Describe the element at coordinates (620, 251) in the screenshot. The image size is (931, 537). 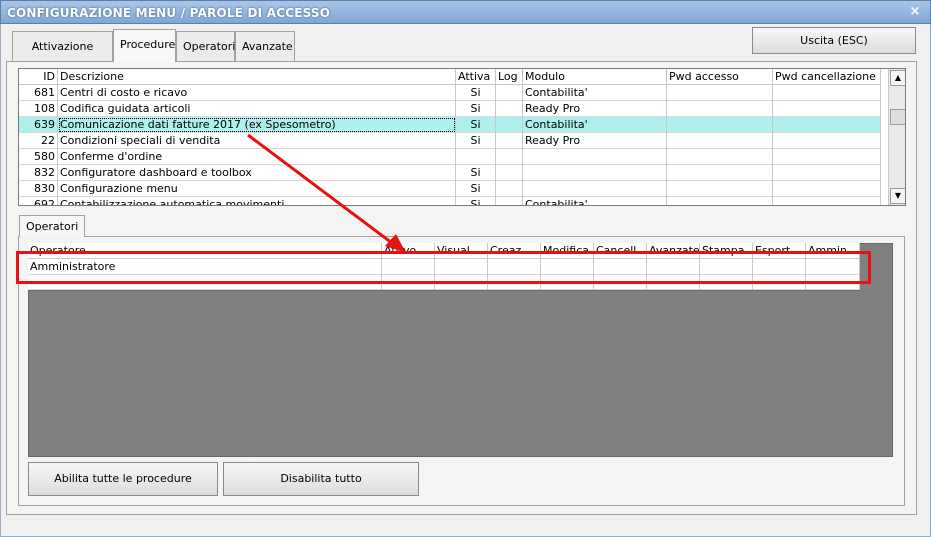
I see `col-header-cancell: Cancell.` at that location.